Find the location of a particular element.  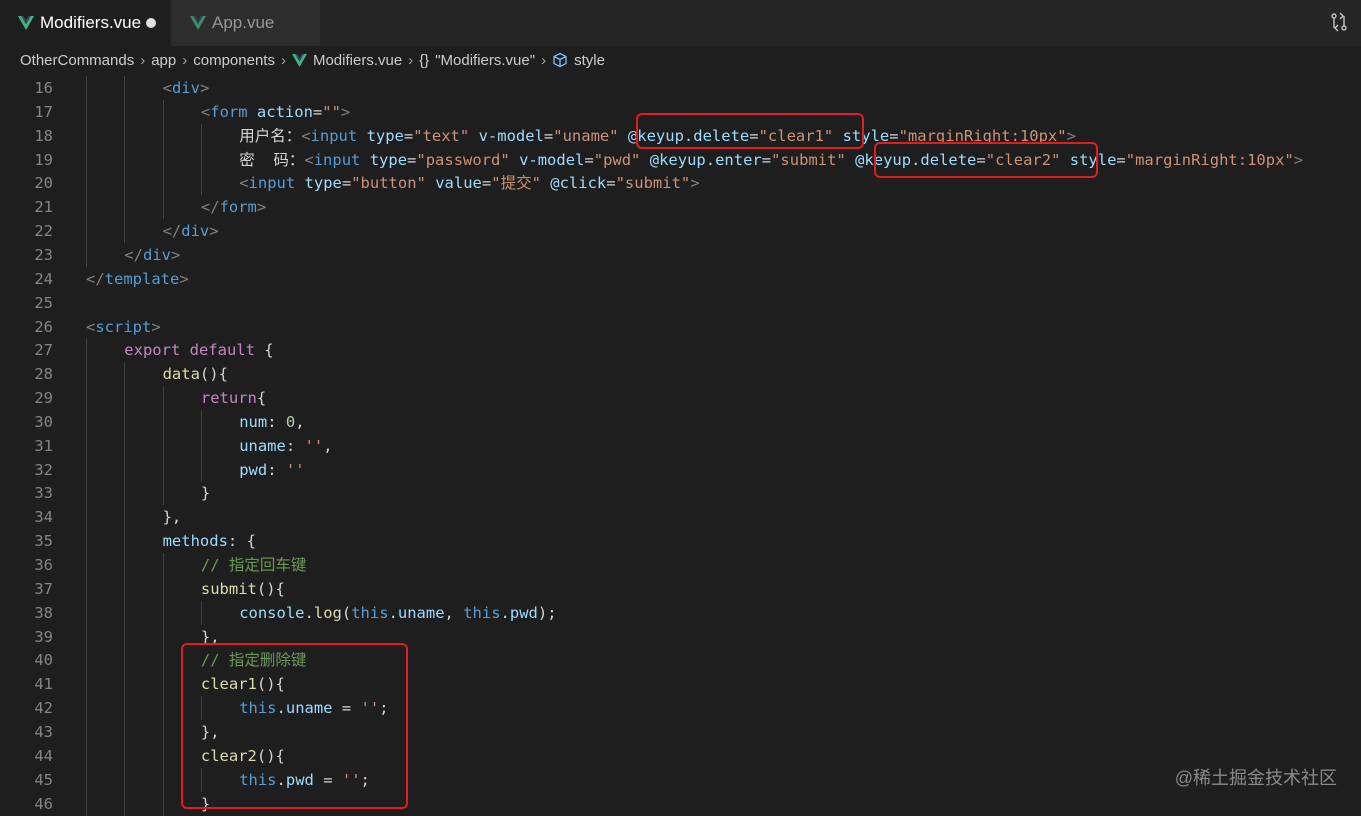

line-number: 30 is located at coordinates (43, 421).